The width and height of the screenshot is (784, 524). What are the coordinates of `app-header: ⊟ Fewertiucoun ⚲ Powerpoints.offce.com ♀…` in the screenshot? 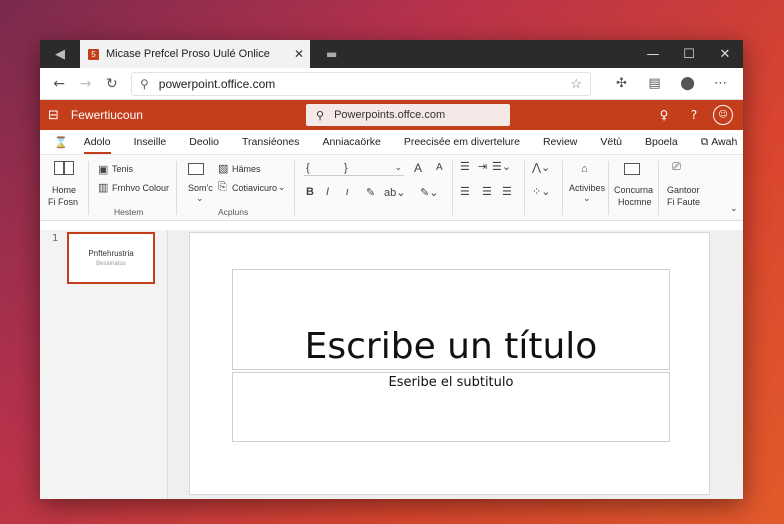 It's located at (391, 115).